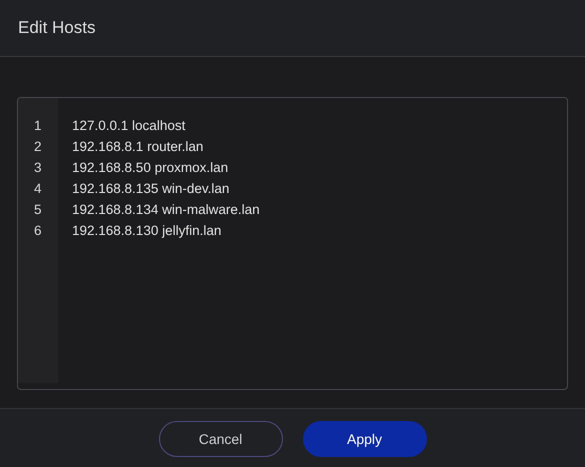 This screenshot has height=467, width=585. I want to click on line-number: 5, so click(38, 210).